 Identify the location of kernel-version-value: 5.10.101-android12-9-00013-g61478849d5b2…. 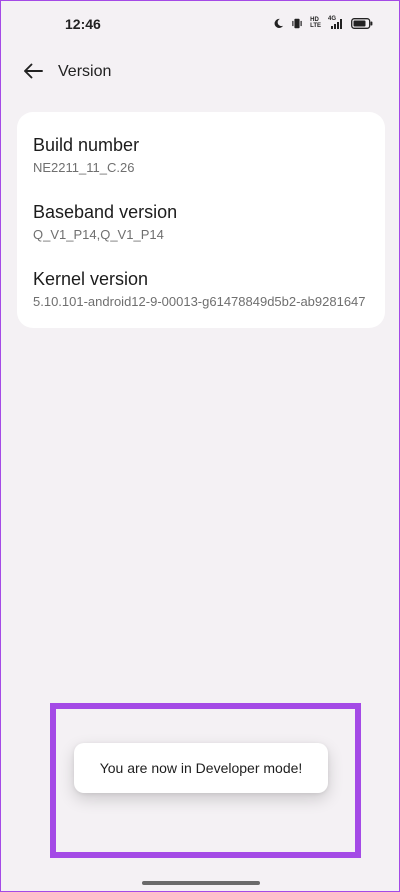
(199, 301).